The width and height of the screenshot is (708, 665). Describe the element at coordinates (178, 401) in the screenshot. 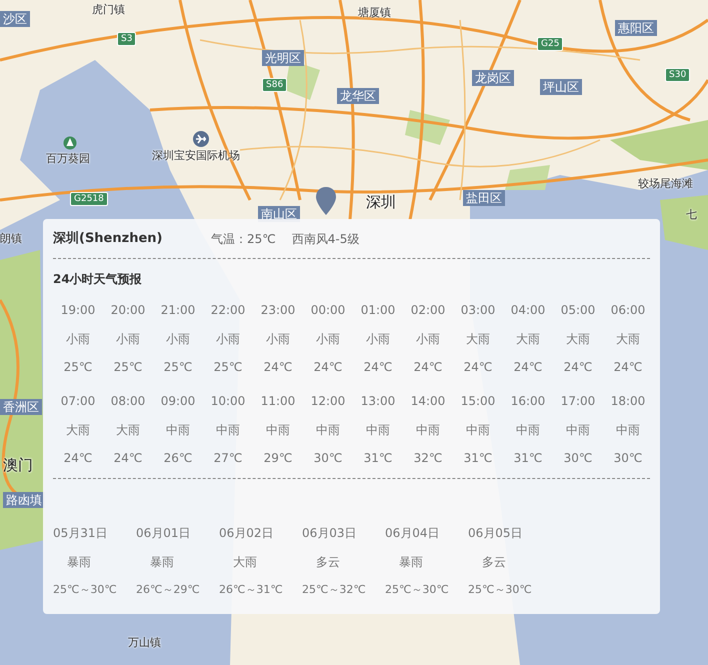

I see `hour-time: 09:00` at that location.